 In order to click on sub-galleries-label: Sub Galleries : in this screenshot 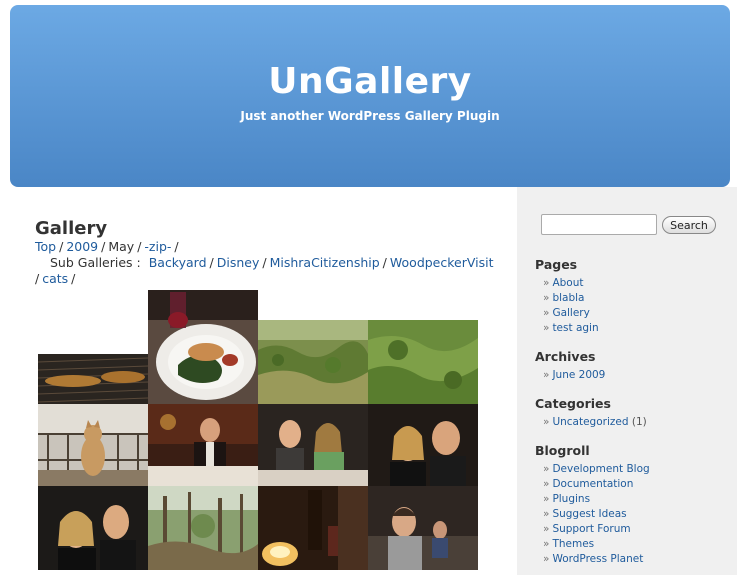, I will do `click(95, 262)`.